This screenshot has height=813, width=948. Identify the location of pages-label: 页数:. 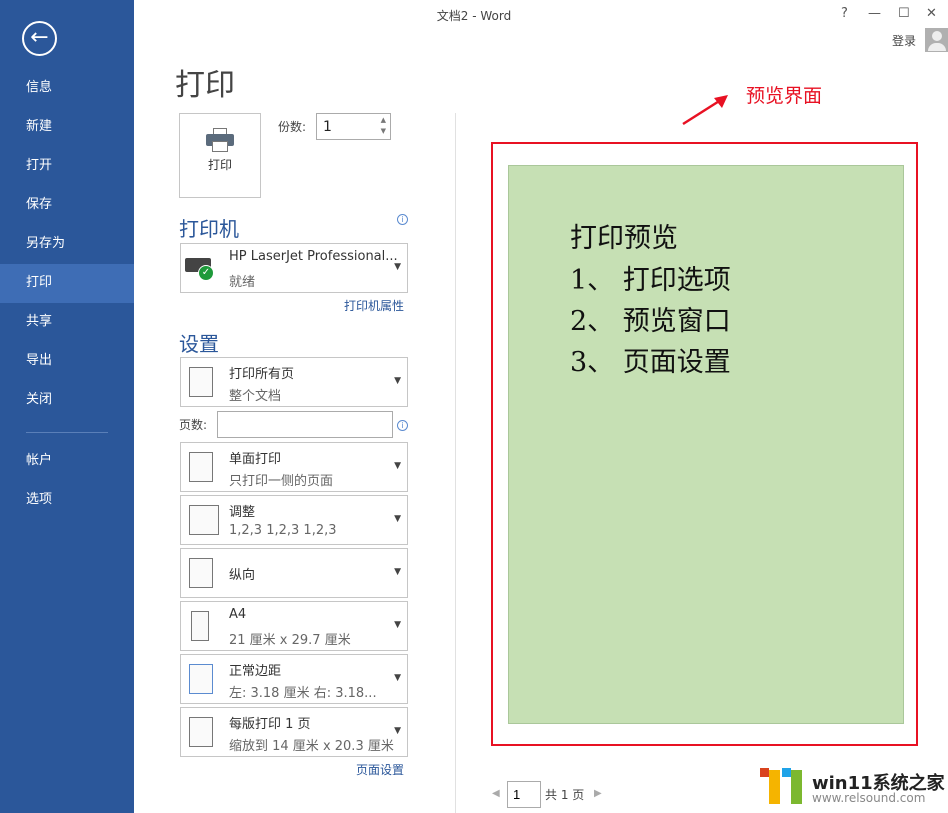
(193, 425).